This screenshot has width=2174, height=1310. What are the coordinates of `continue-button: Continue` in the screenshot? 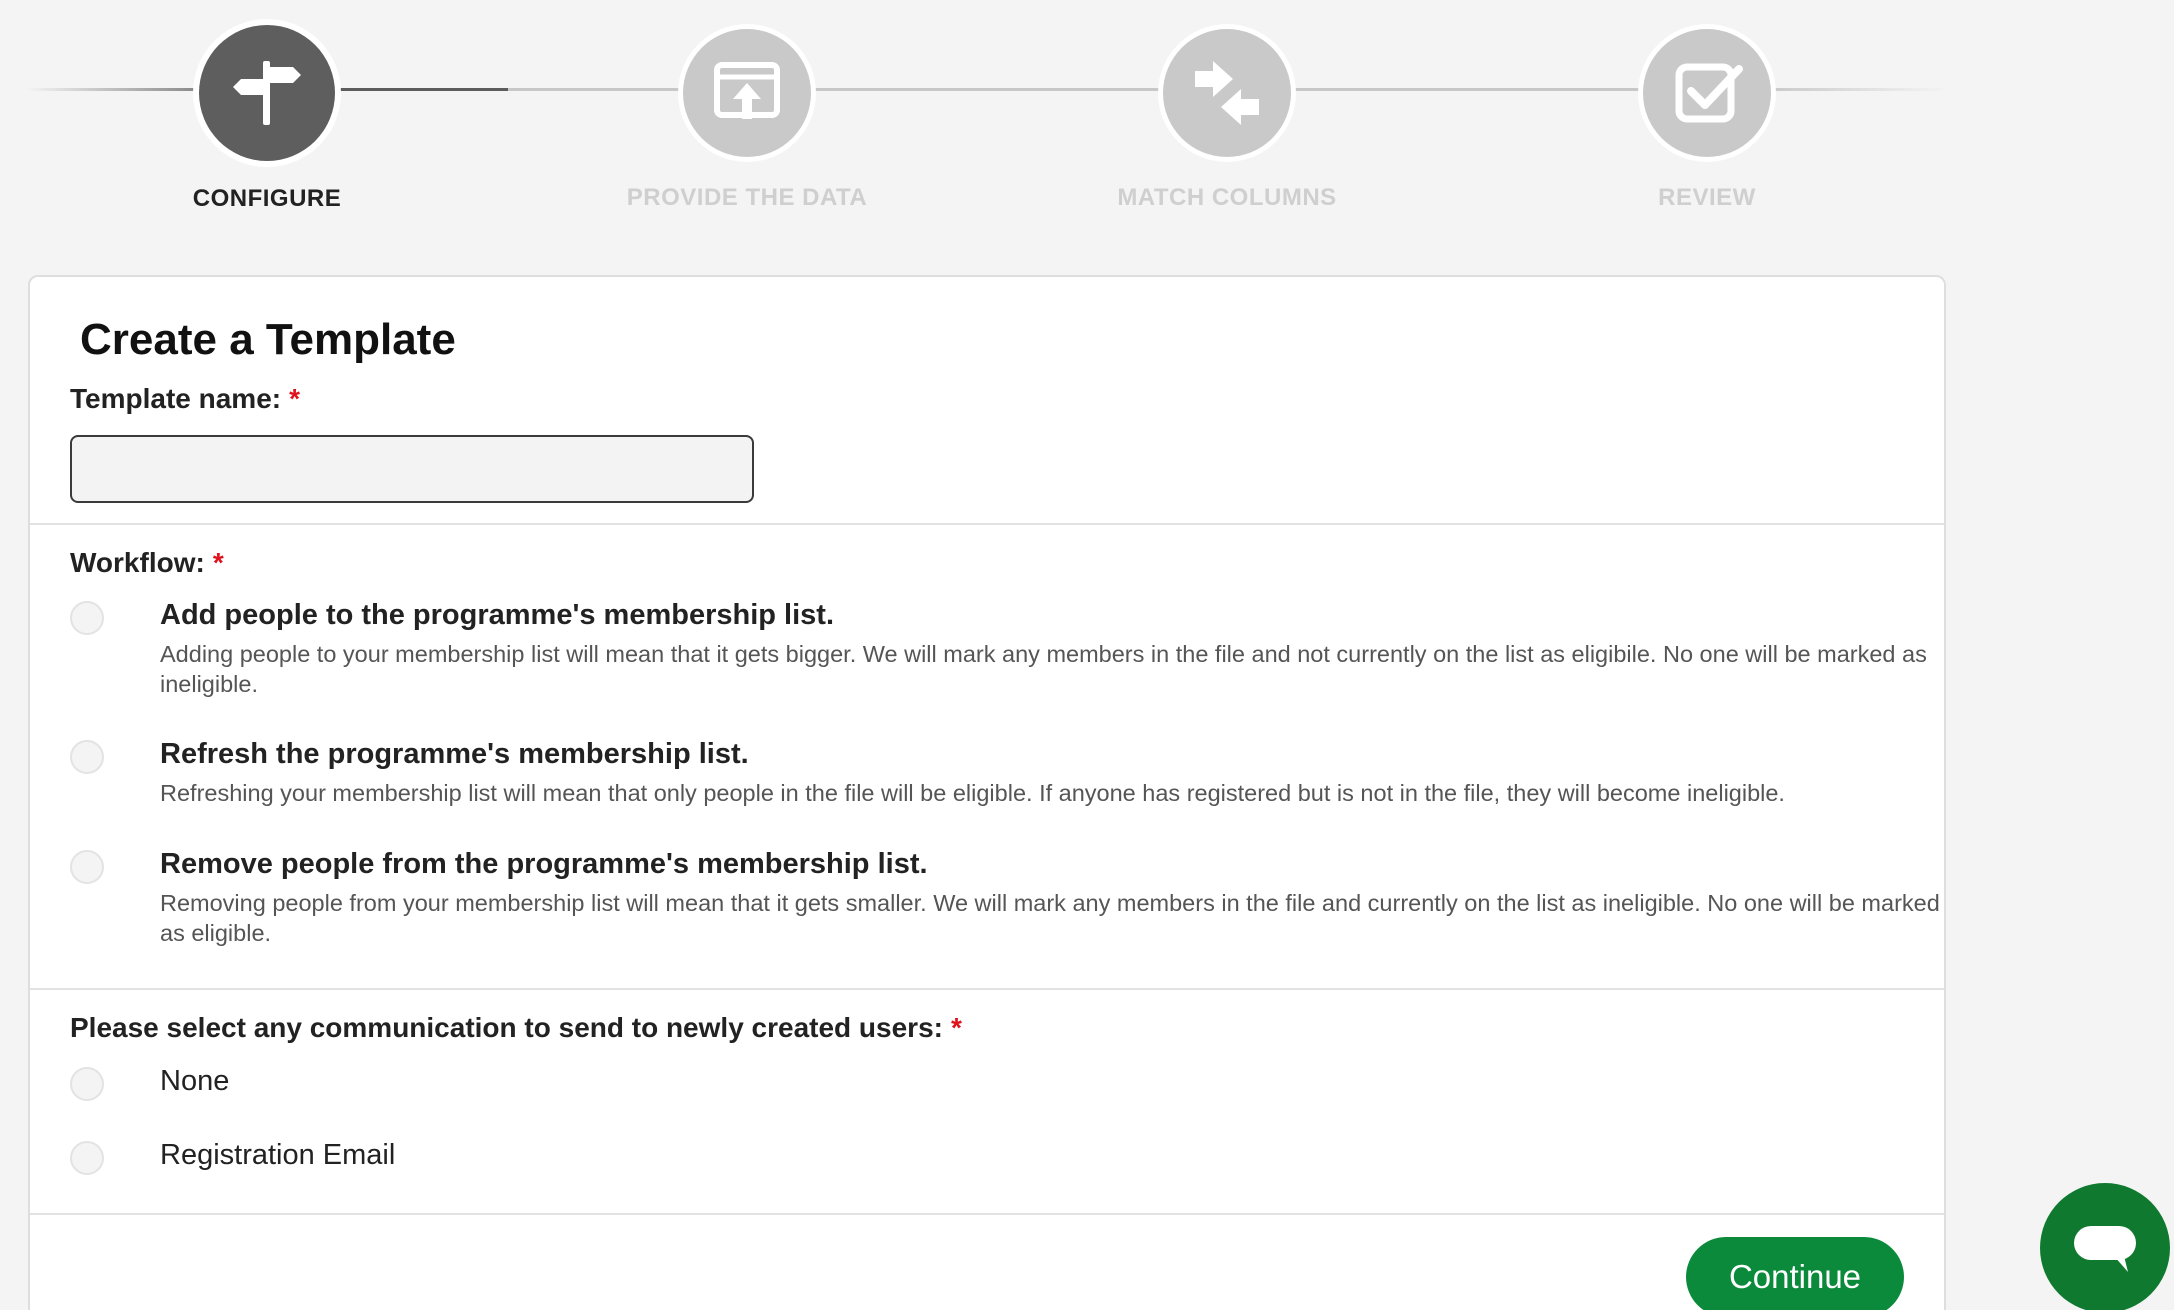 It's located at (1795, 1273).